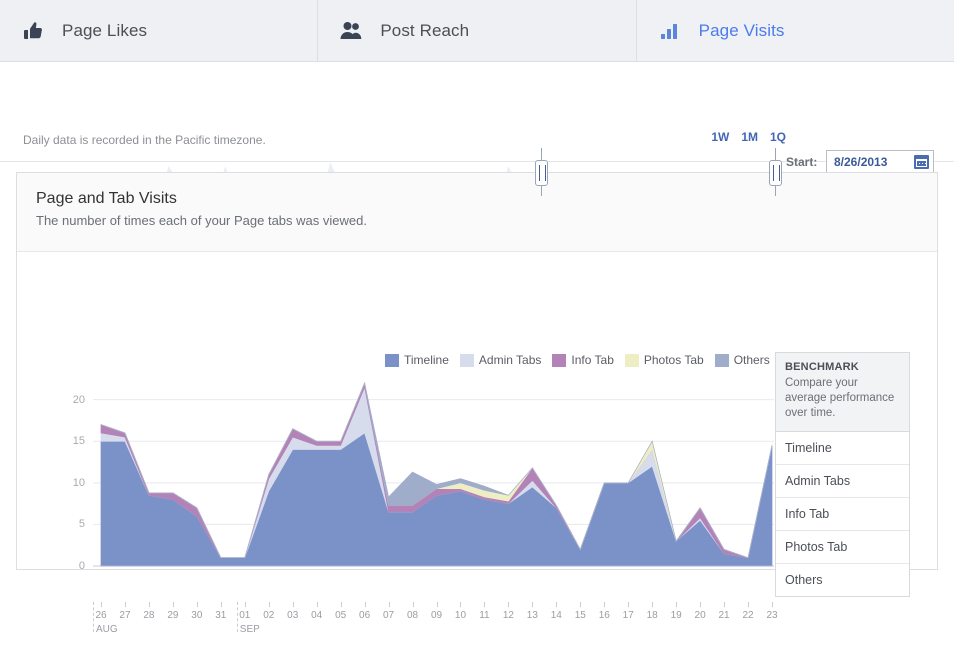  I want to click on x-axis-tick-label: 30, so click(197, 615).